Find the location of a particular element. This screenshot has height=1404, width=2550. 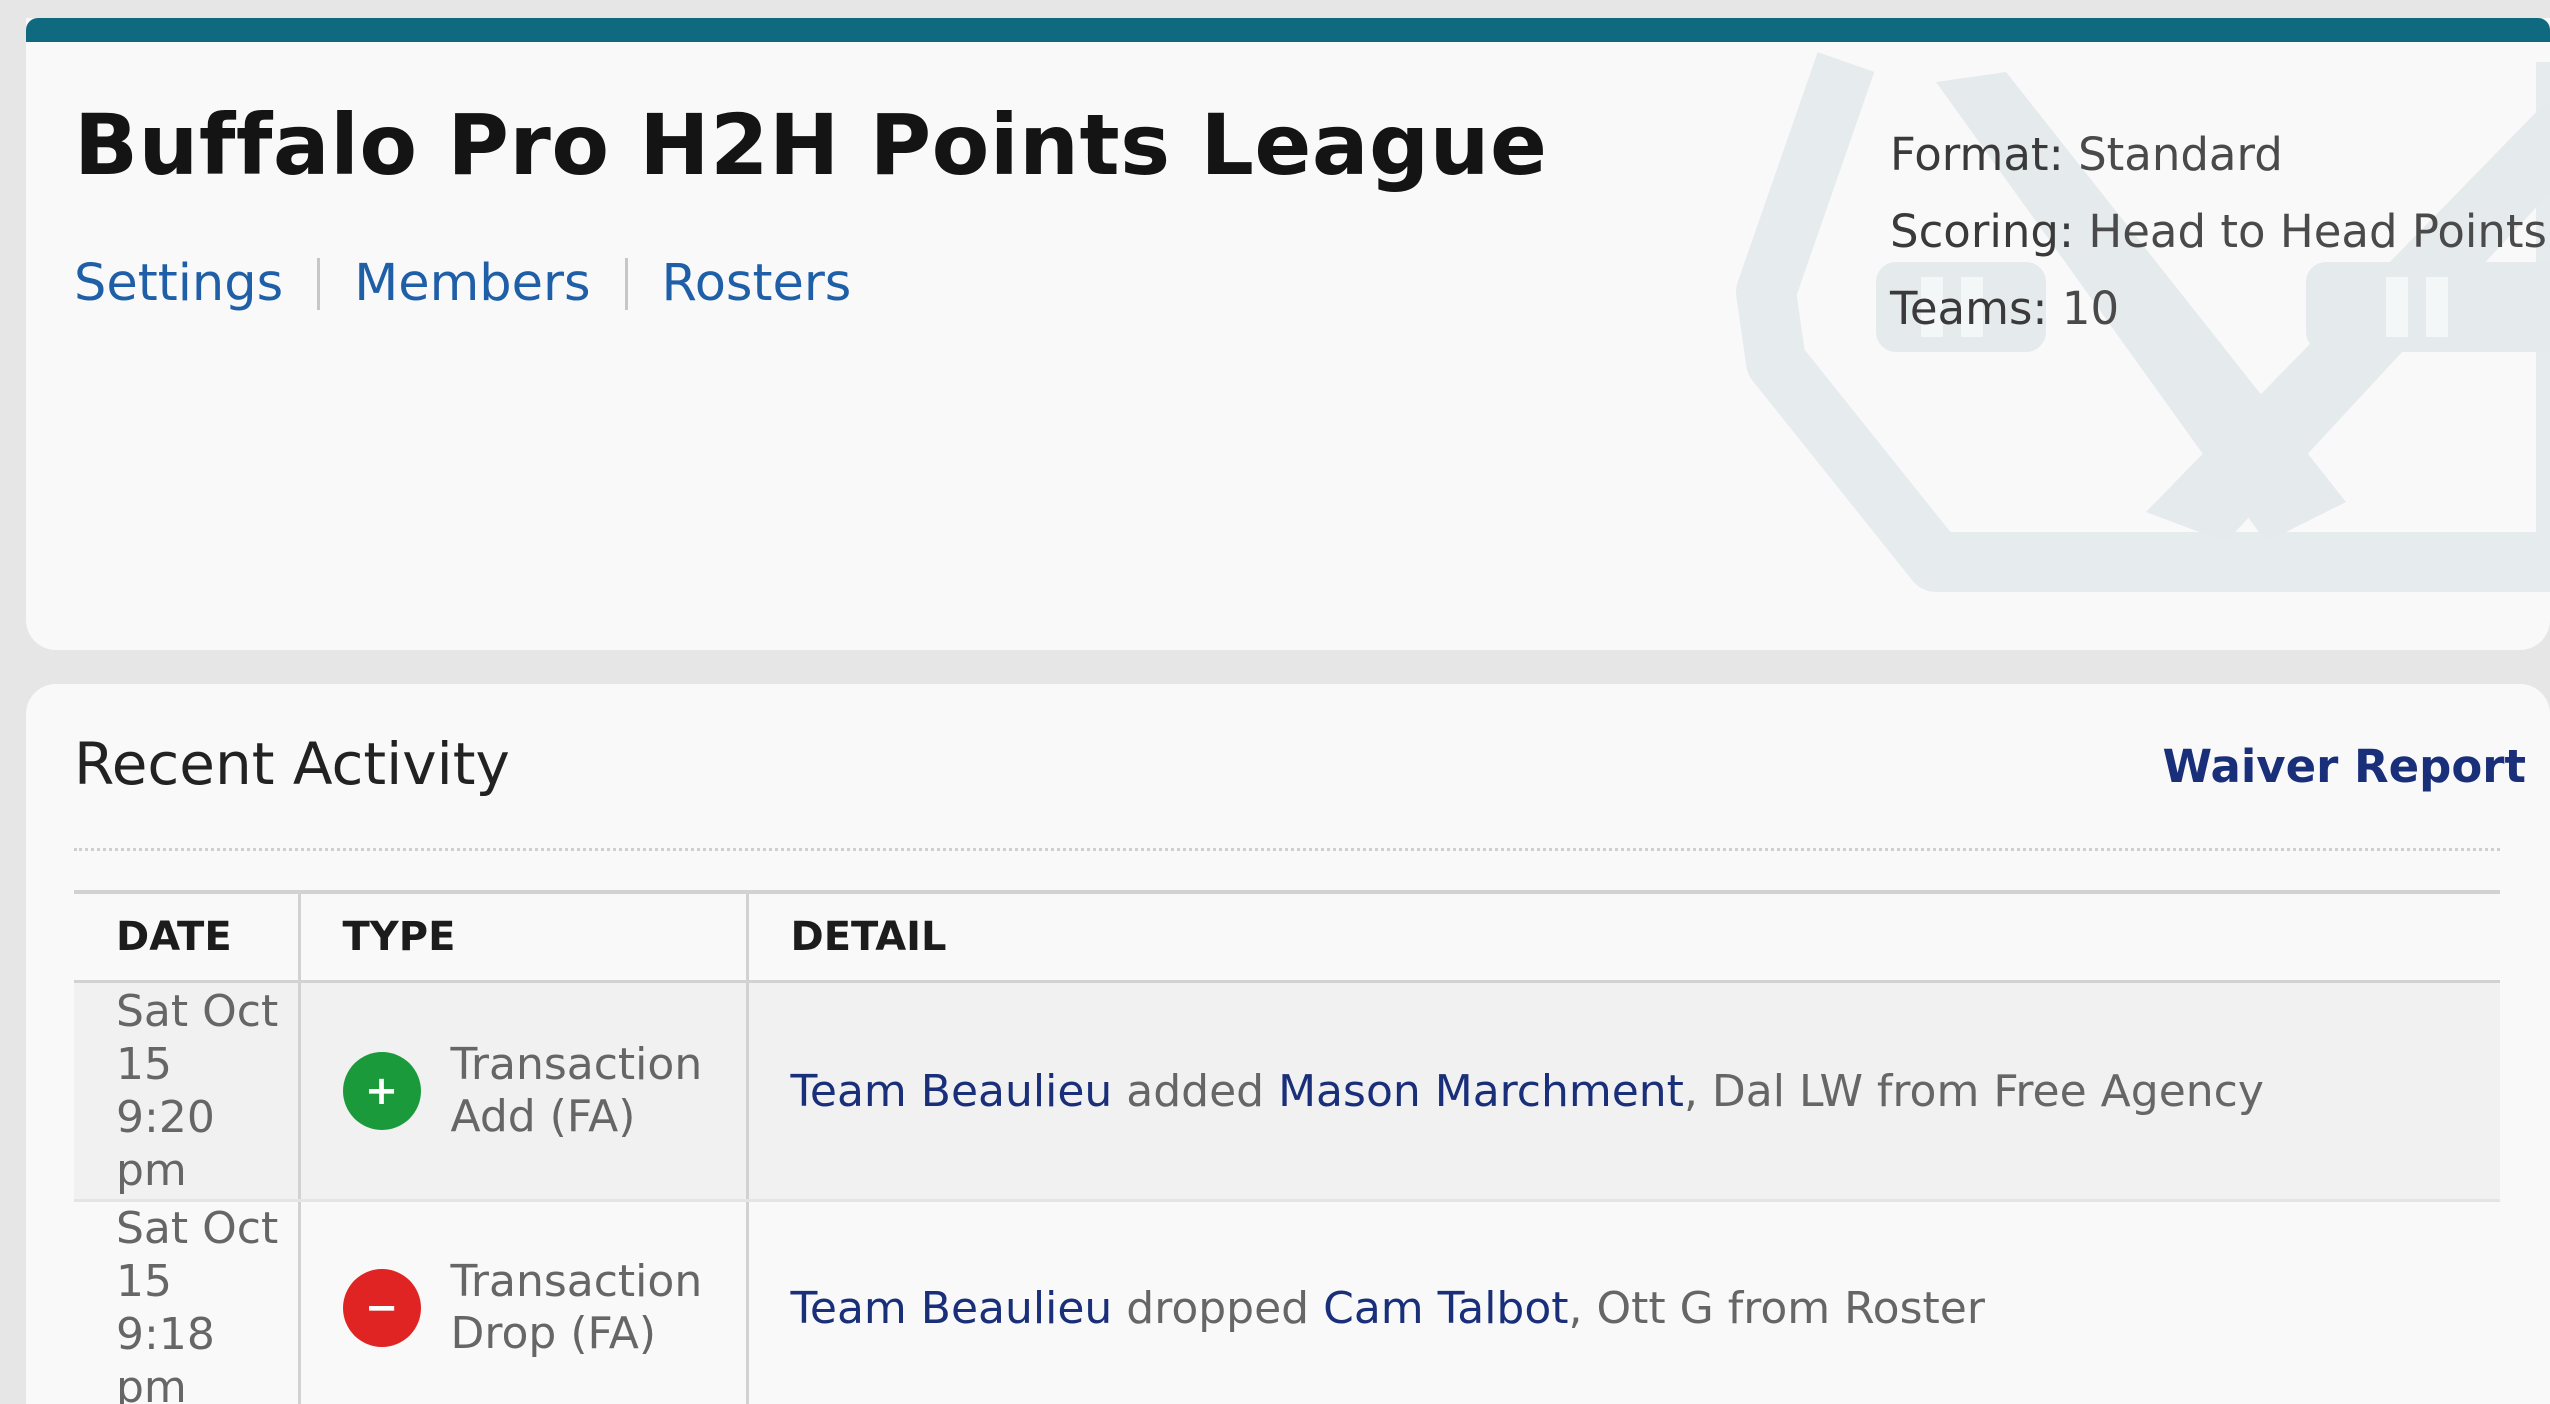

teams-label: Teams: is located at coordinates (1969, 308).